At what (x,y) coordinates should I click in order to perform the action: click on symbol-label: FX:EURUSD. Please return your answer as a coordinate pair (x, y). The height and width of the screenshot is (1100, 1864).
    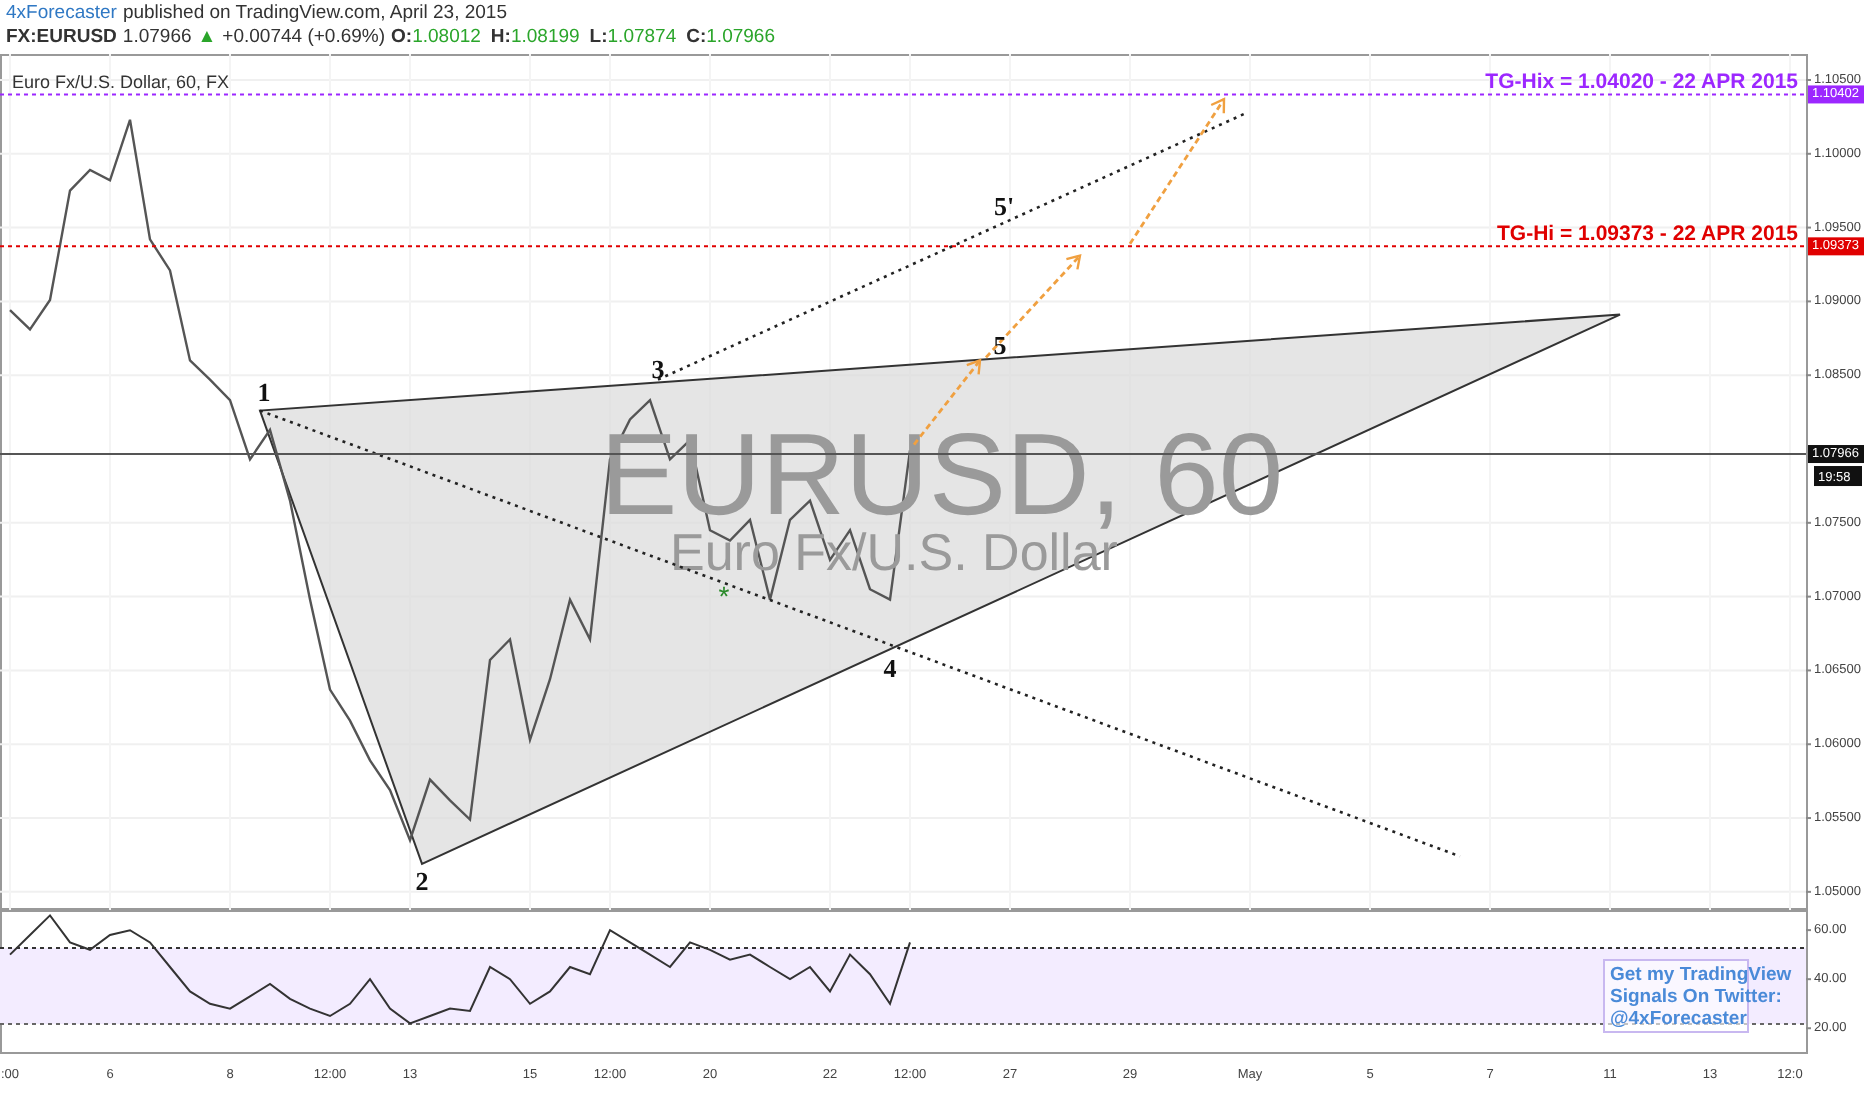
    Looking at the image, I should click on (61, 38).